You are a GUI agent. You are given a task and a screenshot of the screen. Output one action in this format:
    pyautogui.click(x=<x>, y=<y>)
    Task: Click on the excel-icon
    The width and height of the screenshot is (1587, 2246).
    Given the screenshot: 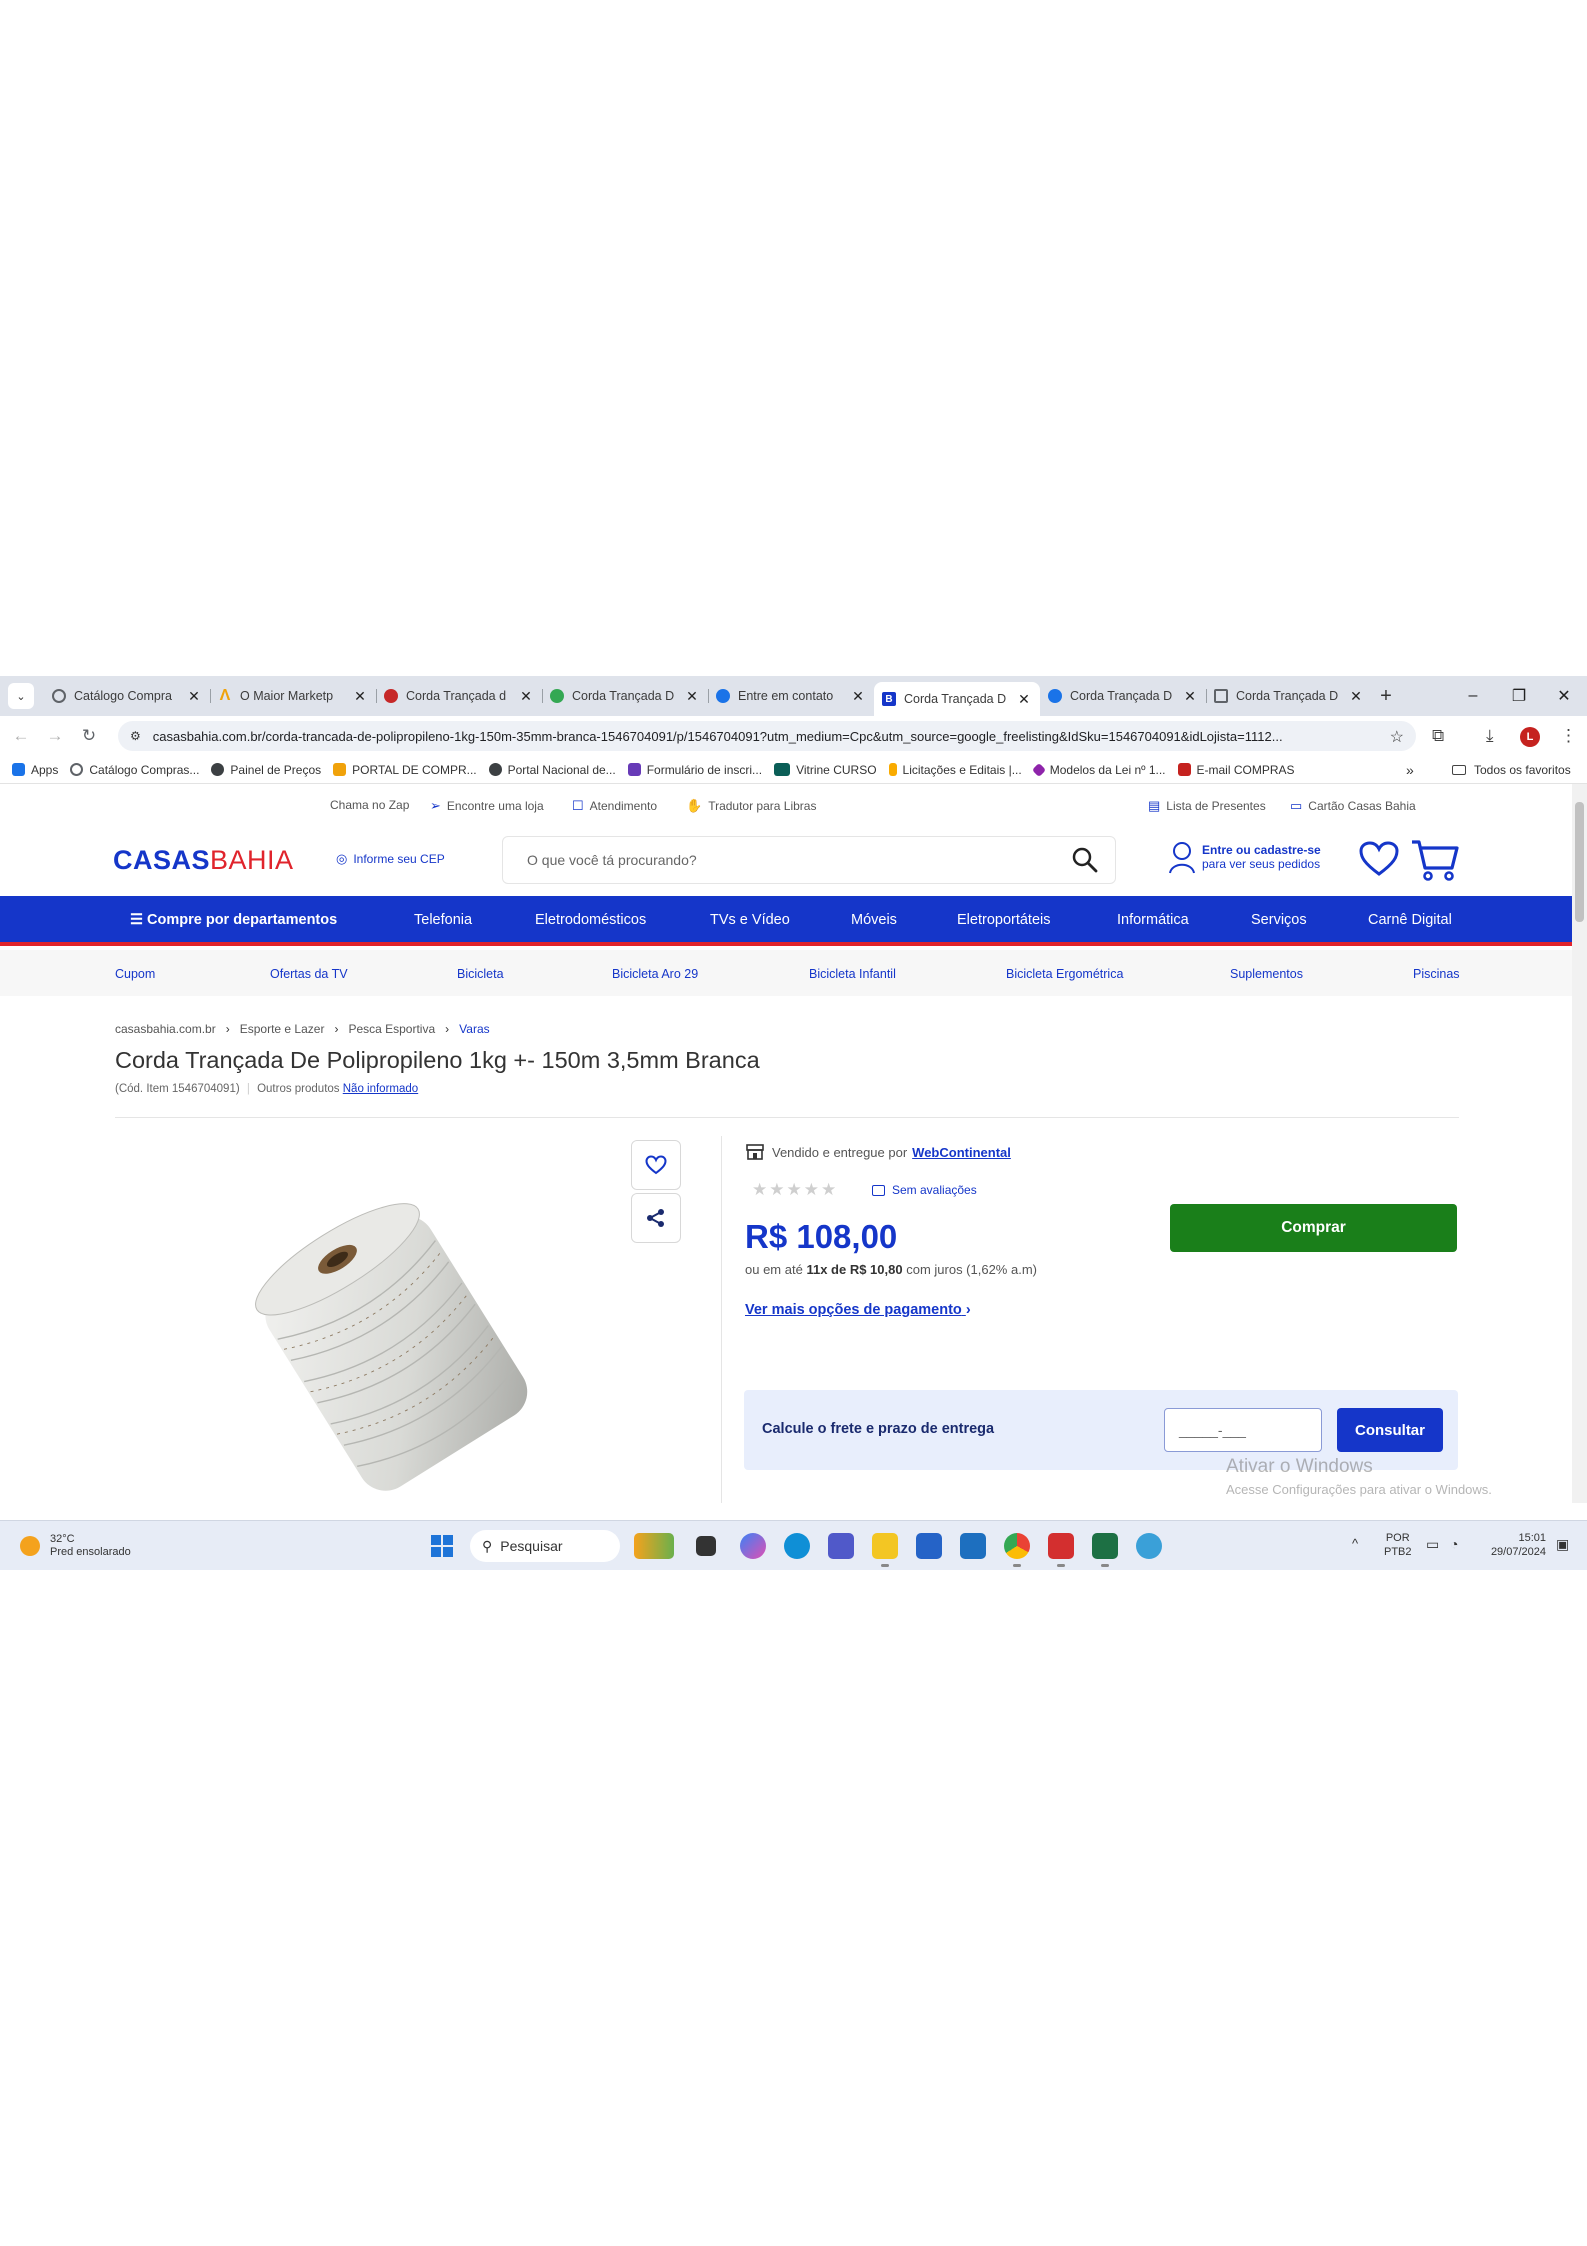 What is the action you would take?
    pyautogui.click(x=1105, y=1550)
    